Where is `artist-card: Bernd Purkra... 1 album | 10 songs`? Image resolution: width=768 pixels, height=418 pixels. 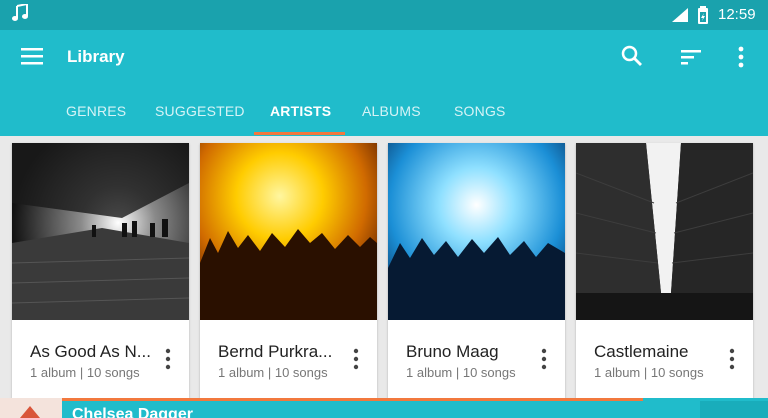 artist-card: Bernd Purkra... 1 album | 10 songs is located at coordinates (288, 270).